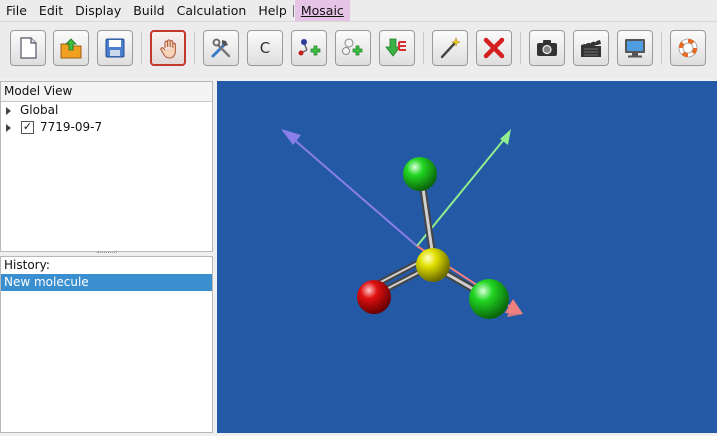 The width and height of the screenshot is (717, 436). I want to click on open-icon, so click(71, 48).